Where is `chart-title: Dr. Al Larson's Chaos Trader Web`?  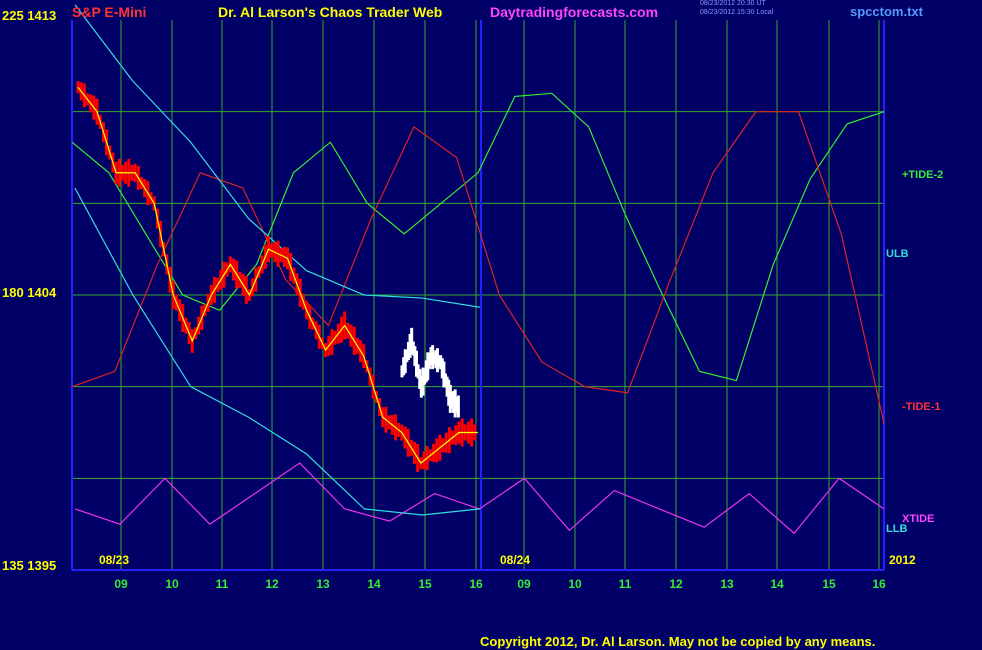
chart-title: Dr. Al Larson's Chaos Trader Web is located at coordinates (330, 12).